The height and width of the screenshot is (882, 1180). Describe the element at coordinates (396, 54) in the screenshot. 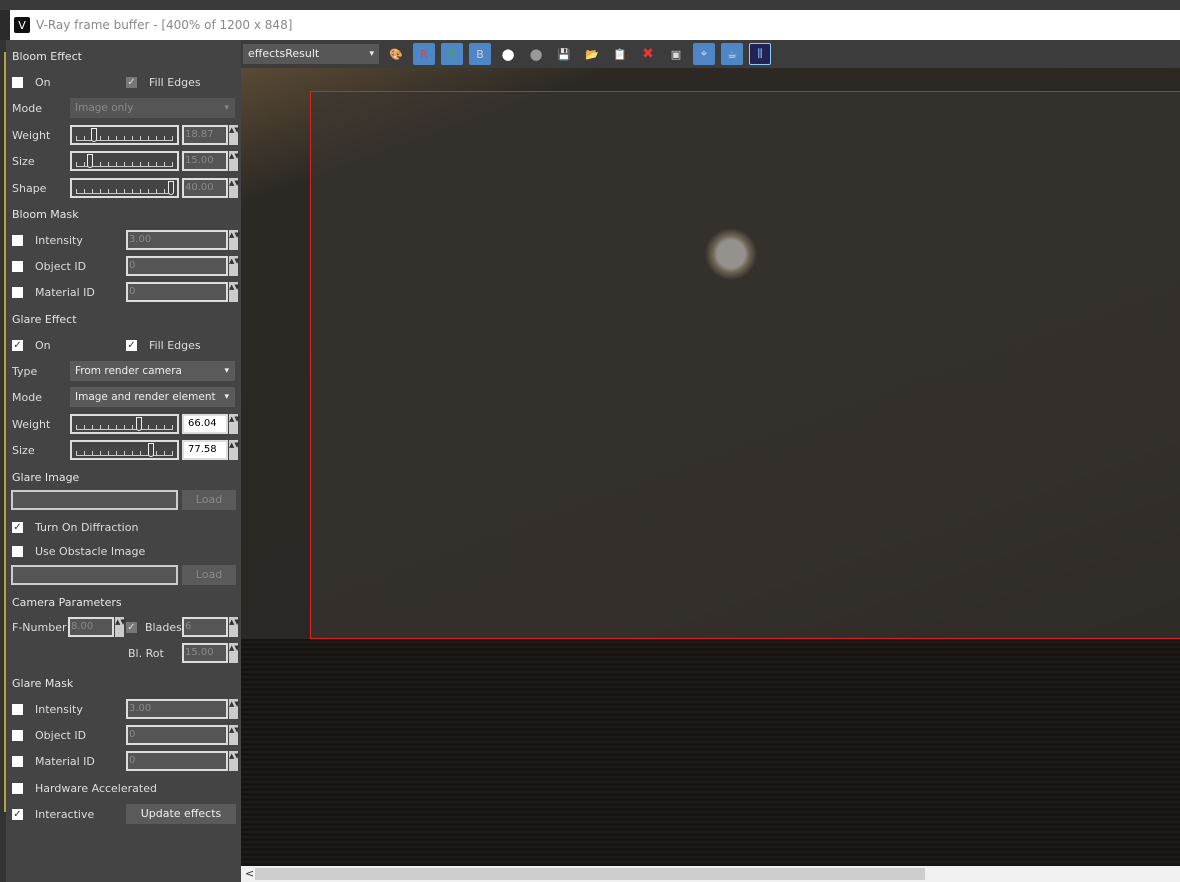

I see `color-channels-icon: 🎨` at that location.